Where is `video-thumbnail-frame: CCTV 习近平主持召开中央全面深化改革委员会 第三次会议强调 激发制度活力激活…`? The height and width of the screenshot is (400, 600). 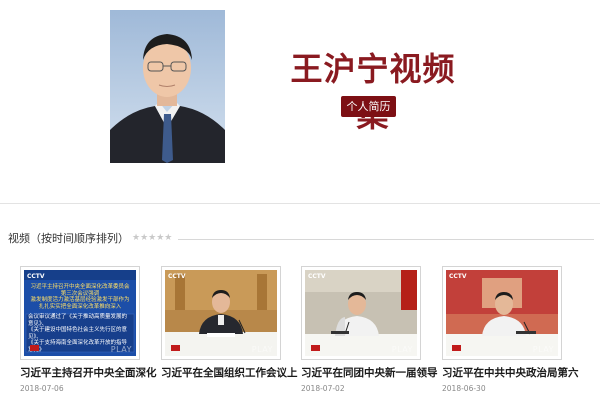
video-thumbnail-frame: CCTV 习近平主持召开中央全面深化改革委员会 第三次会议强调 激发制度活力激活… is located at coordinates (80, 313).